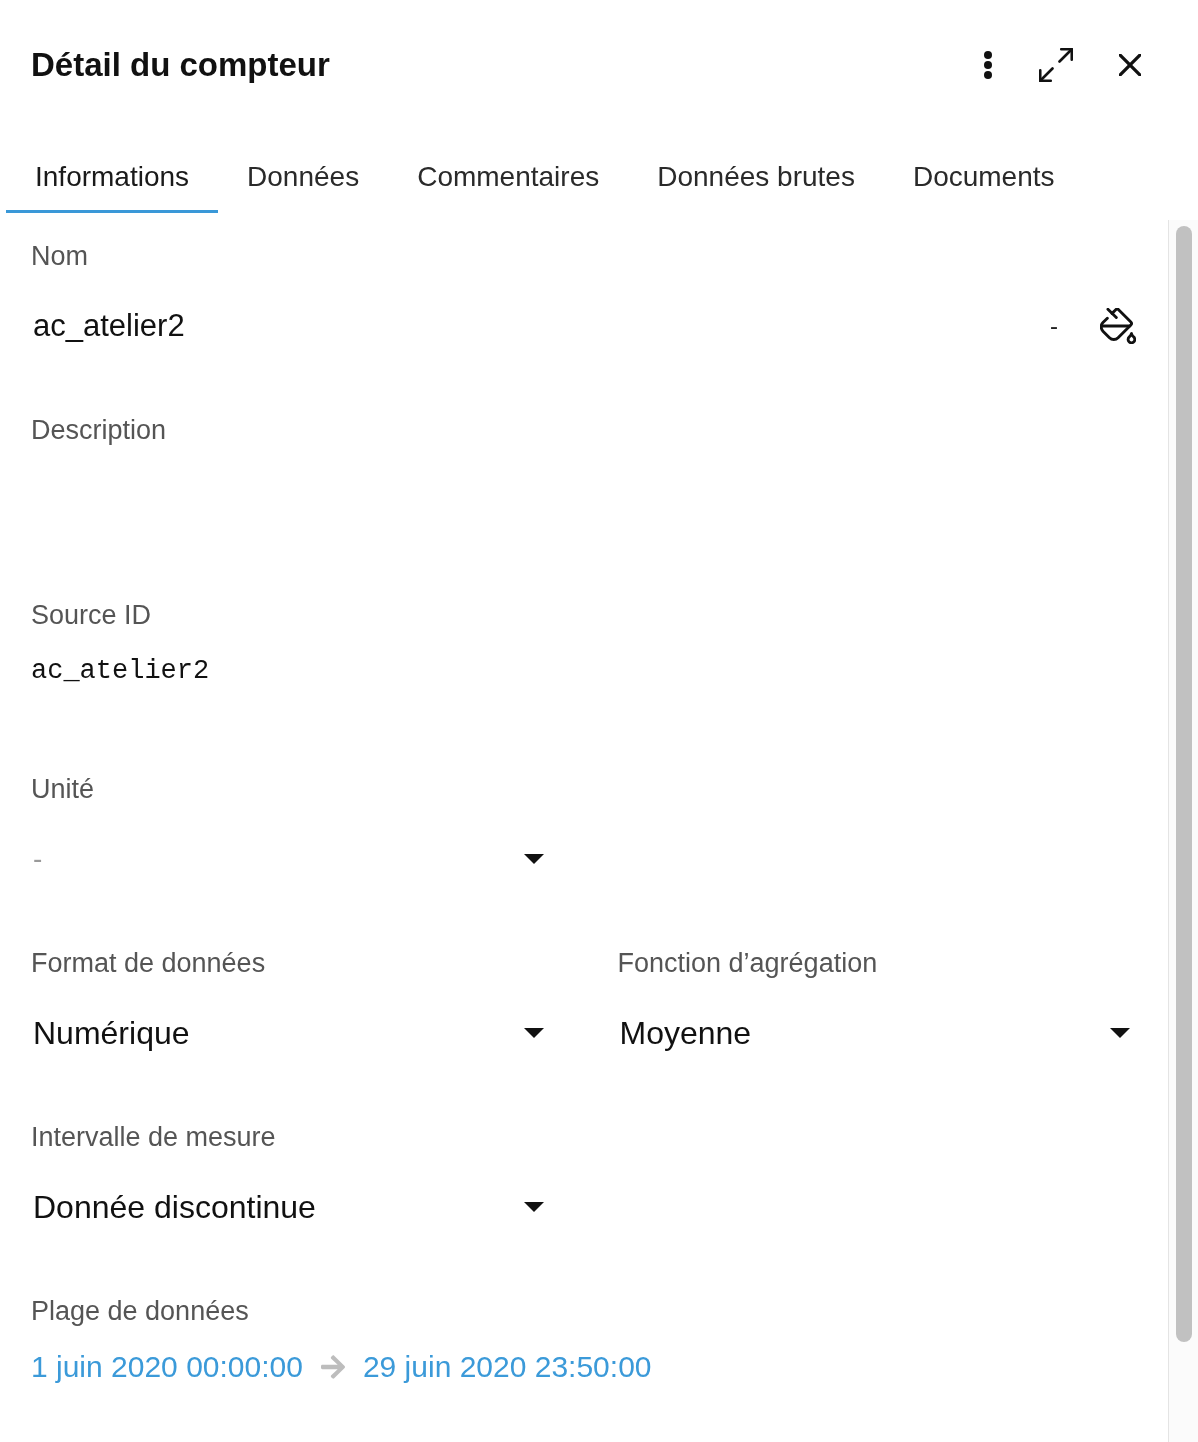 Image resolution: width=1198 pixels, height=1442 pixels. I want to click on dropdown: Moyenne, so click(876, 1033).